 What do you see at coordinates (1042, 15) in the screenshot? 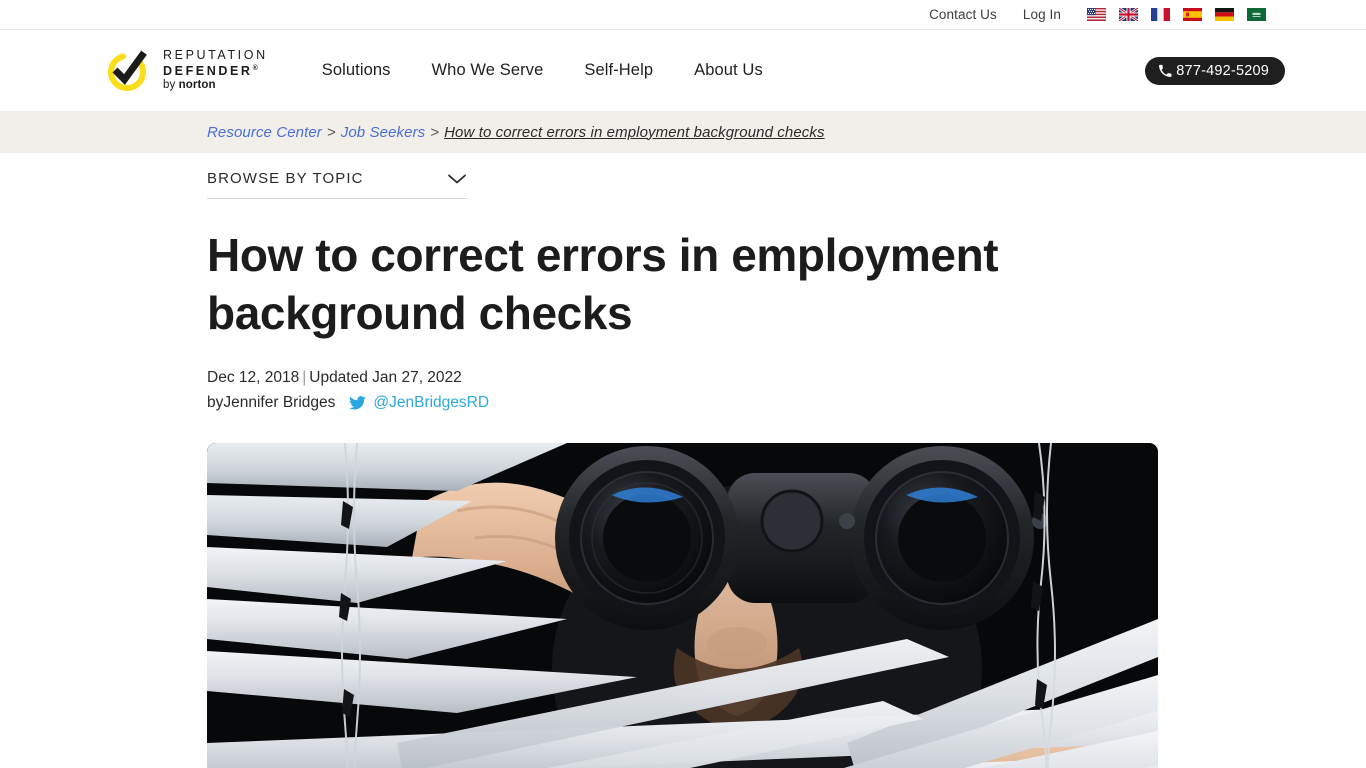
I see `log-in-link: Log In` at bounding box center [1042, 15].